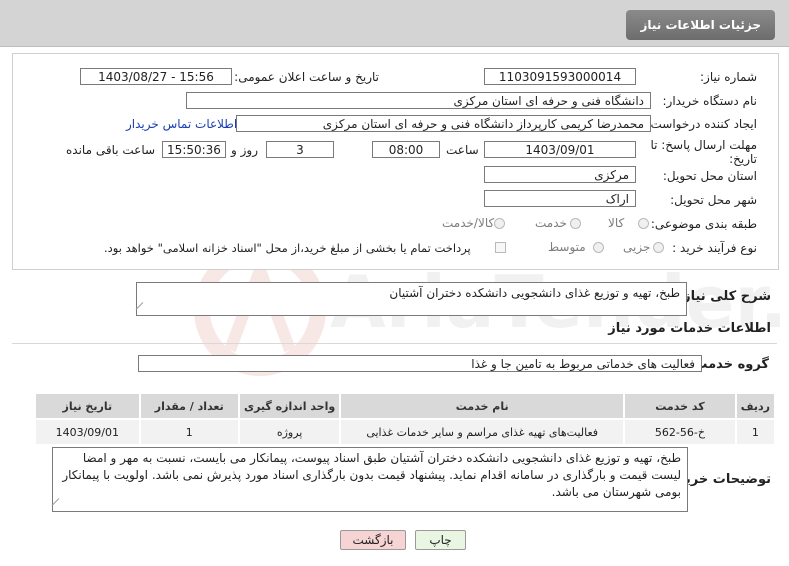 Image resolution: width=789 pixels, height=566 pixels. Describe the element at coordinates (468, 223) in the screenshot. I see `category-option-goods-service: کالا/خدمت` at that location.